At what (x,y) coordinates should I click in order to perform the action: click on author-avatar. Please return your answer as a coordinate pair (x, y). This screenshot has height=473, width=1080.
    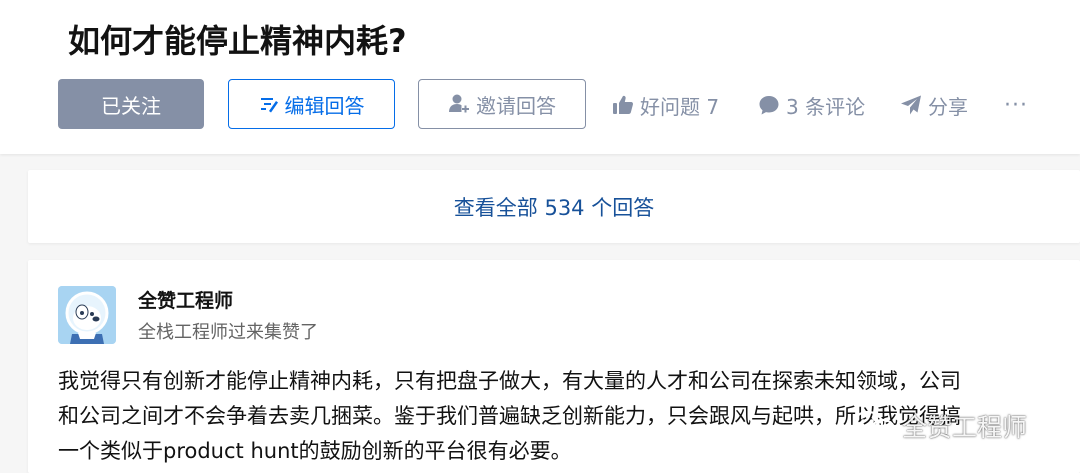
    Looking at the image, I should click on (87, 315).